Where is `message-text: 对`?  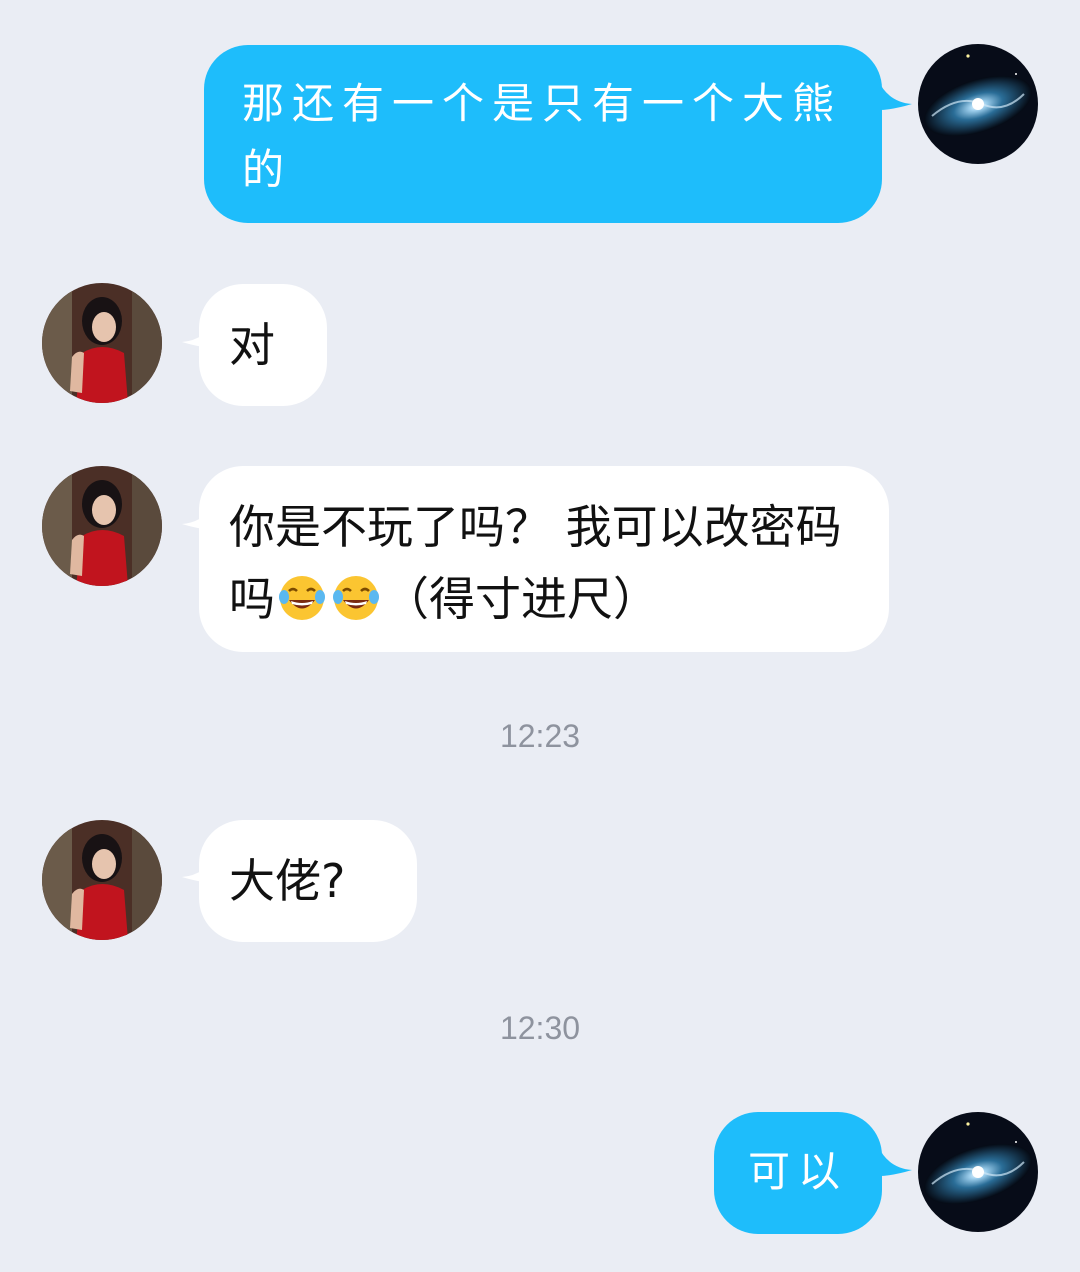
message-text: 对 is located at coordinates (252, 345).